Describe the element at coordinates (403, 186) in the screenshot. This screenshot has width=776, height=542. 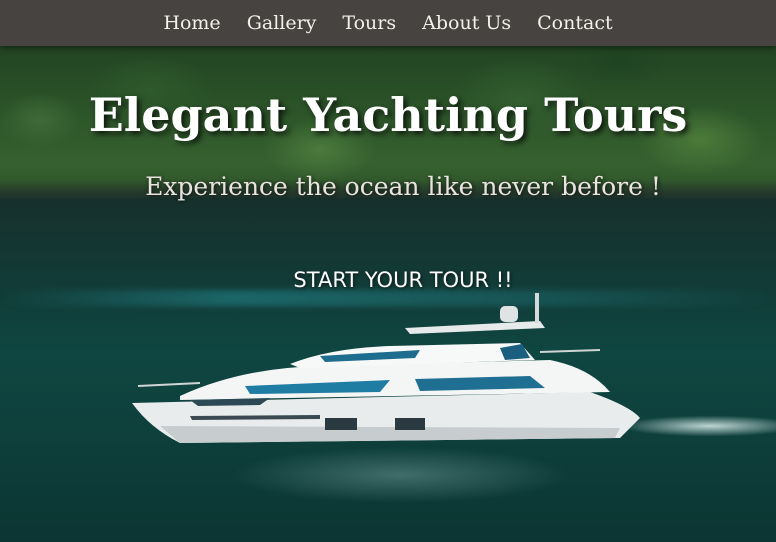
I see `hero-subtitle: Experience the ocean like never before !` at that location.